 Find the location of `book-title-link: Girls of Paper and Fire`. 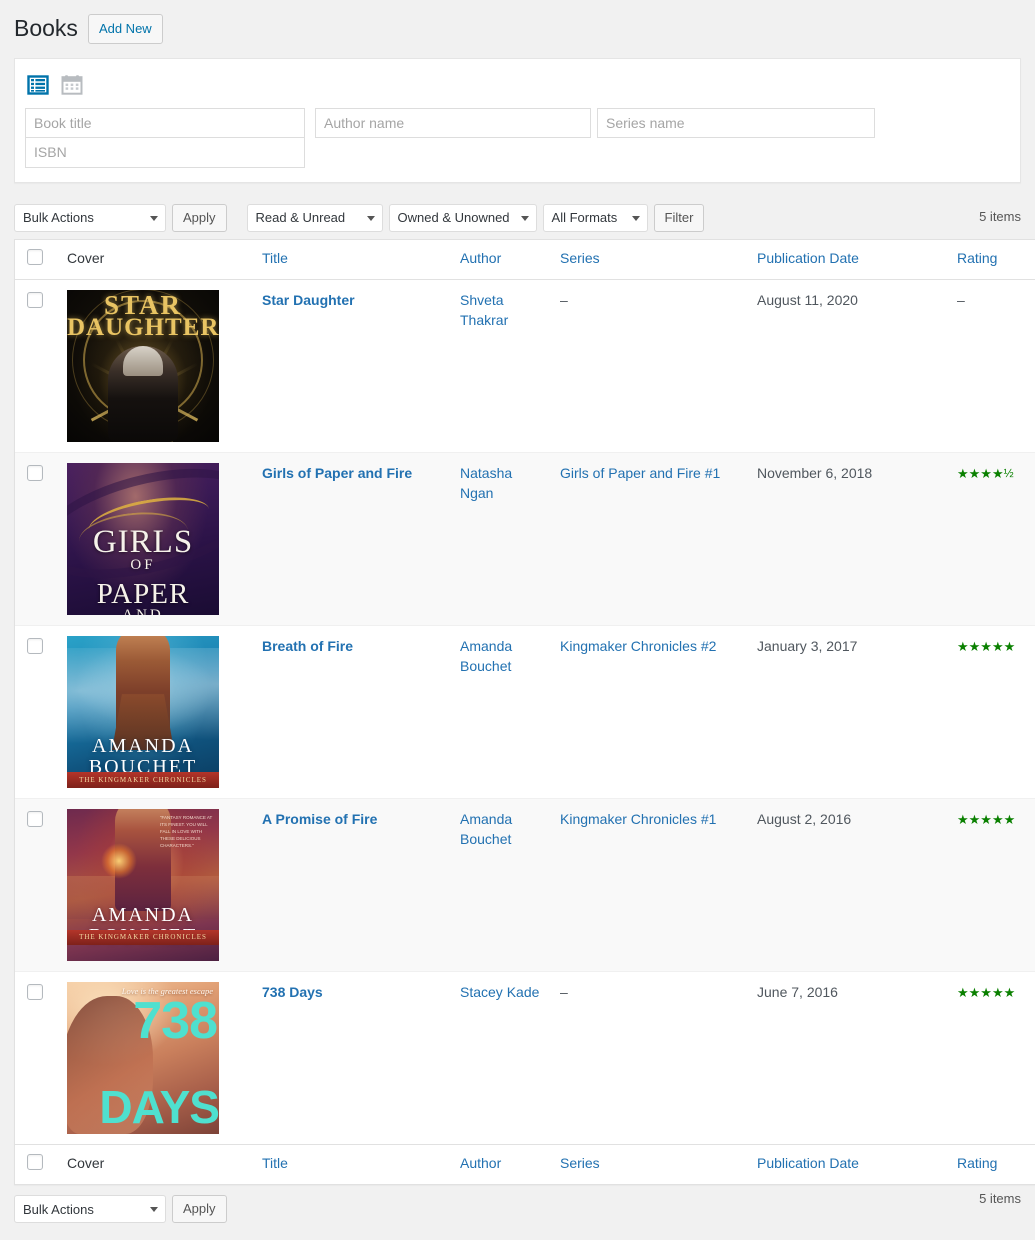

book-title-link: Girls of Paper and Fire is located at coordinates (337, 473).